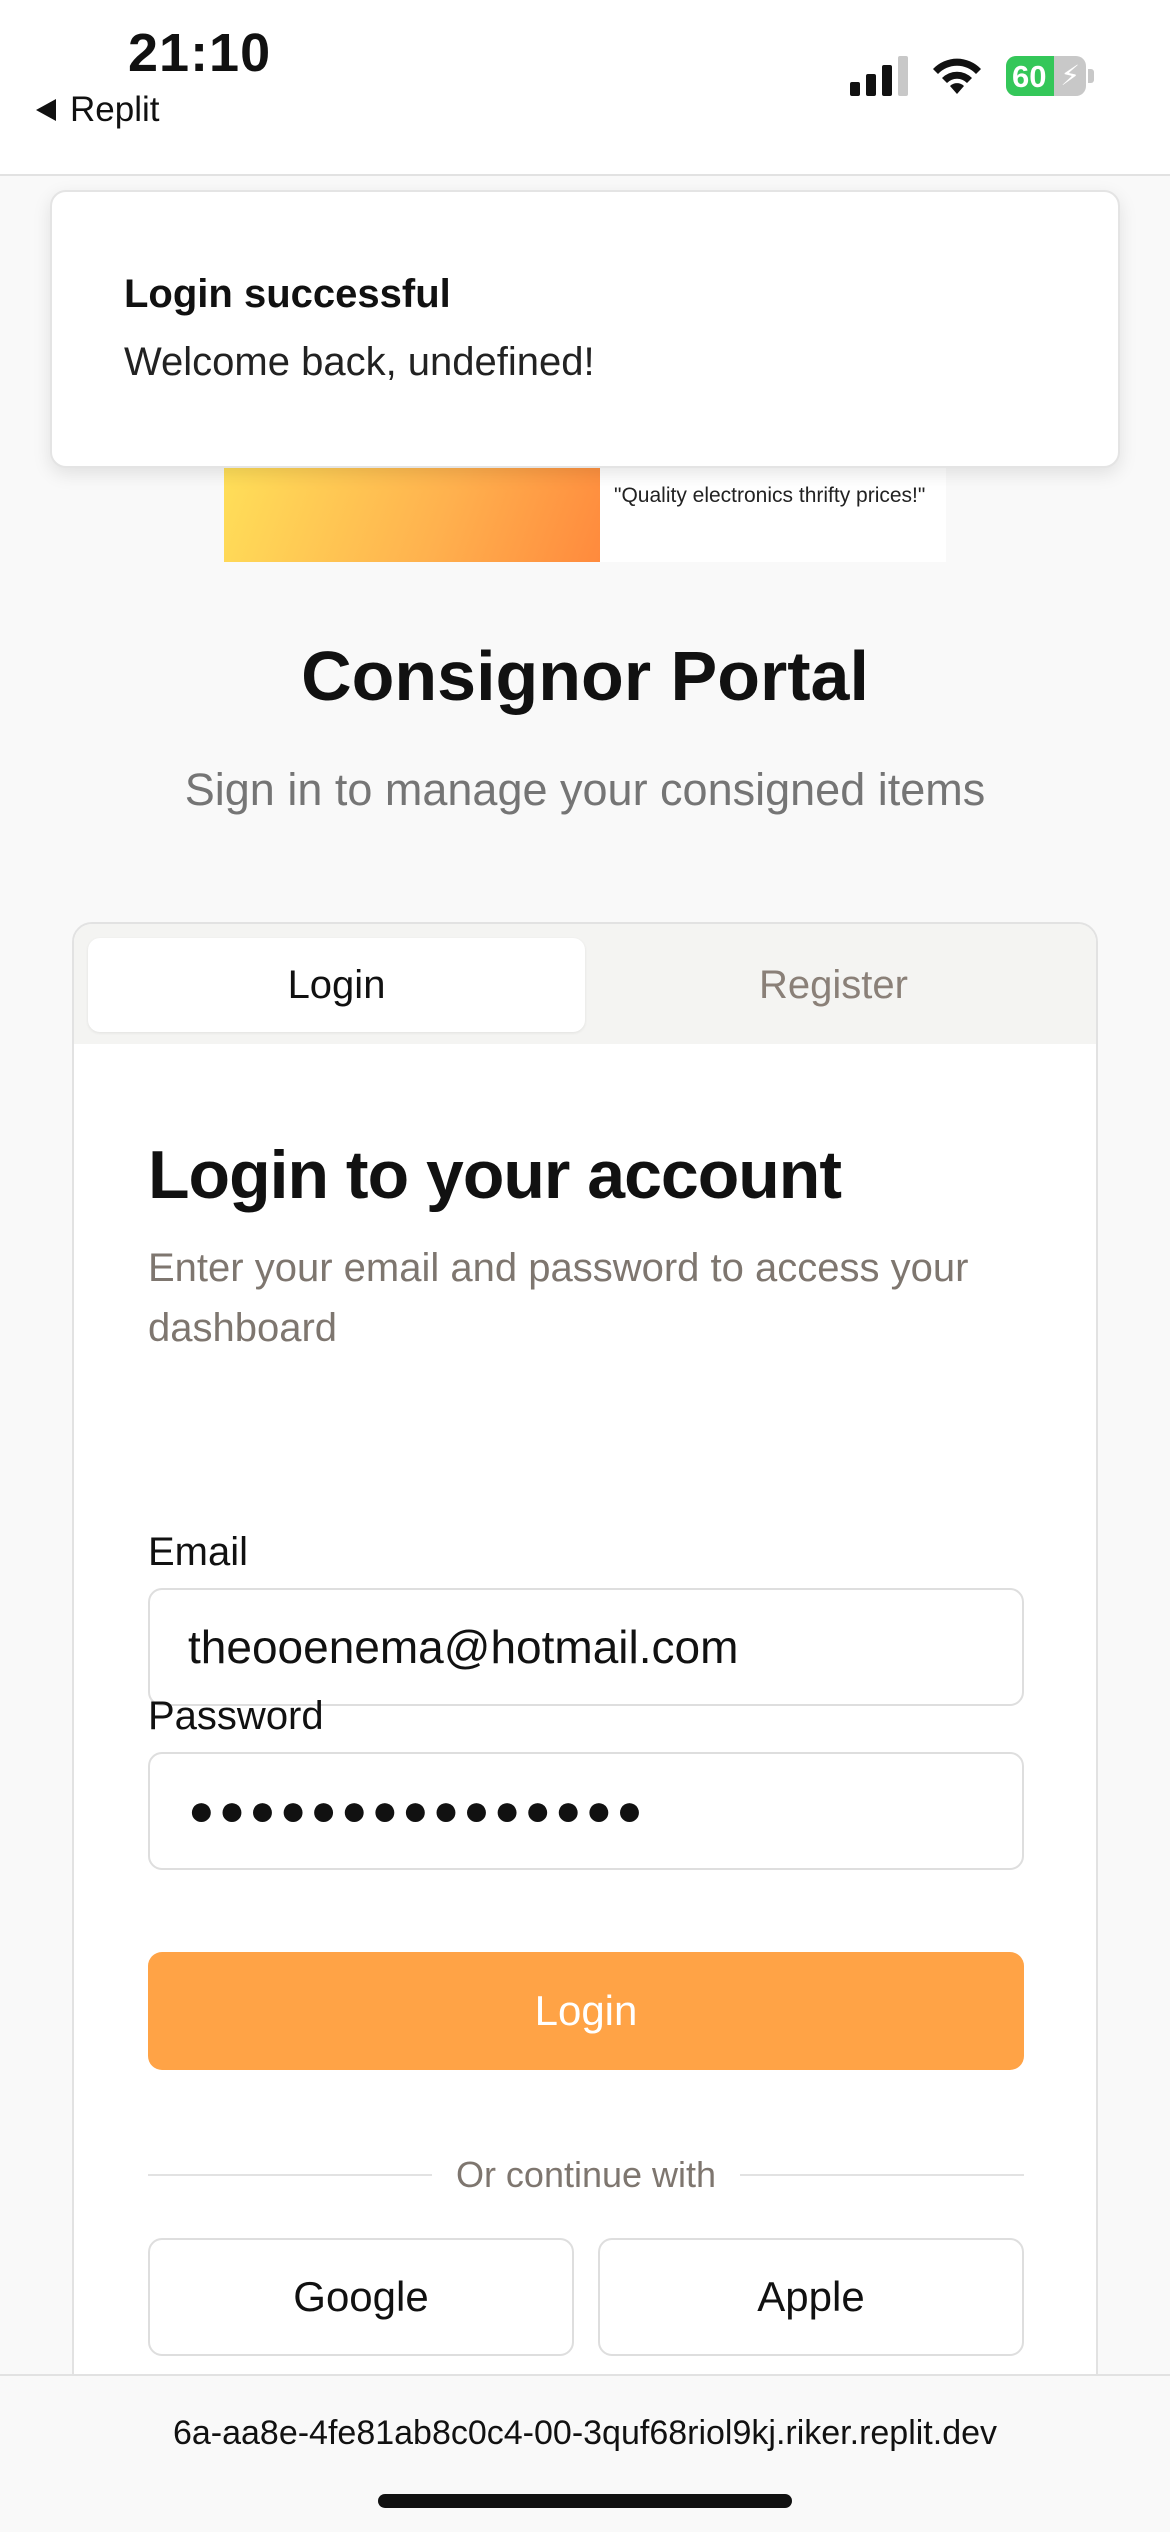  I want to click on google-login-button: Google, so click(361, 2297).